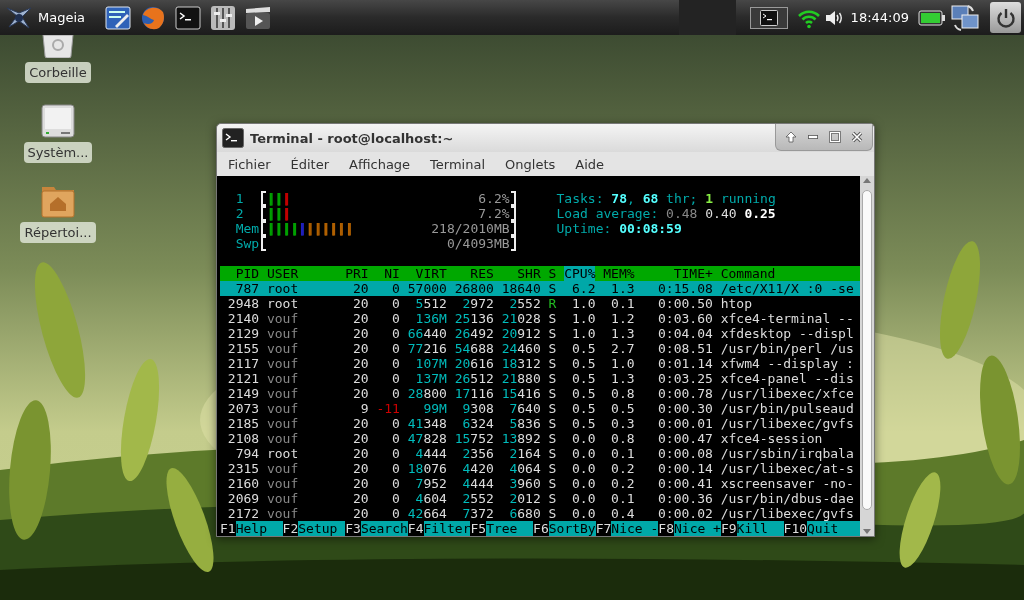 The width and height of the screenshot is (1024, 600). Describe the element at coordinates (474, 378) in the screenshot. I see `table-cell: 26512` at that location.